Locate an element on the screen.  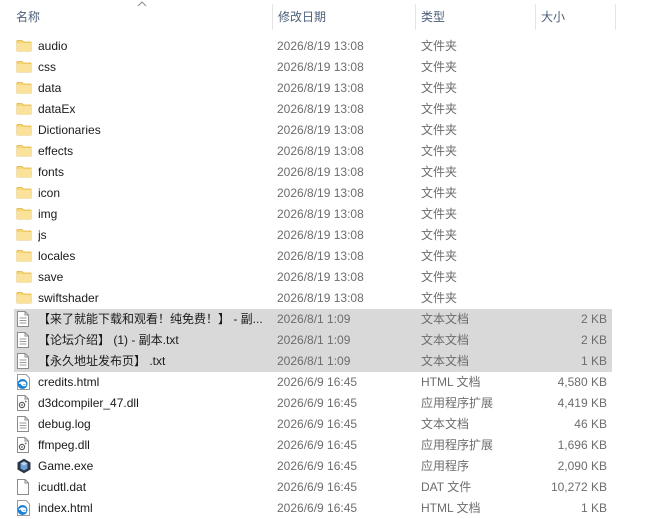
file-name: audio is located at coordinates (154, 46).